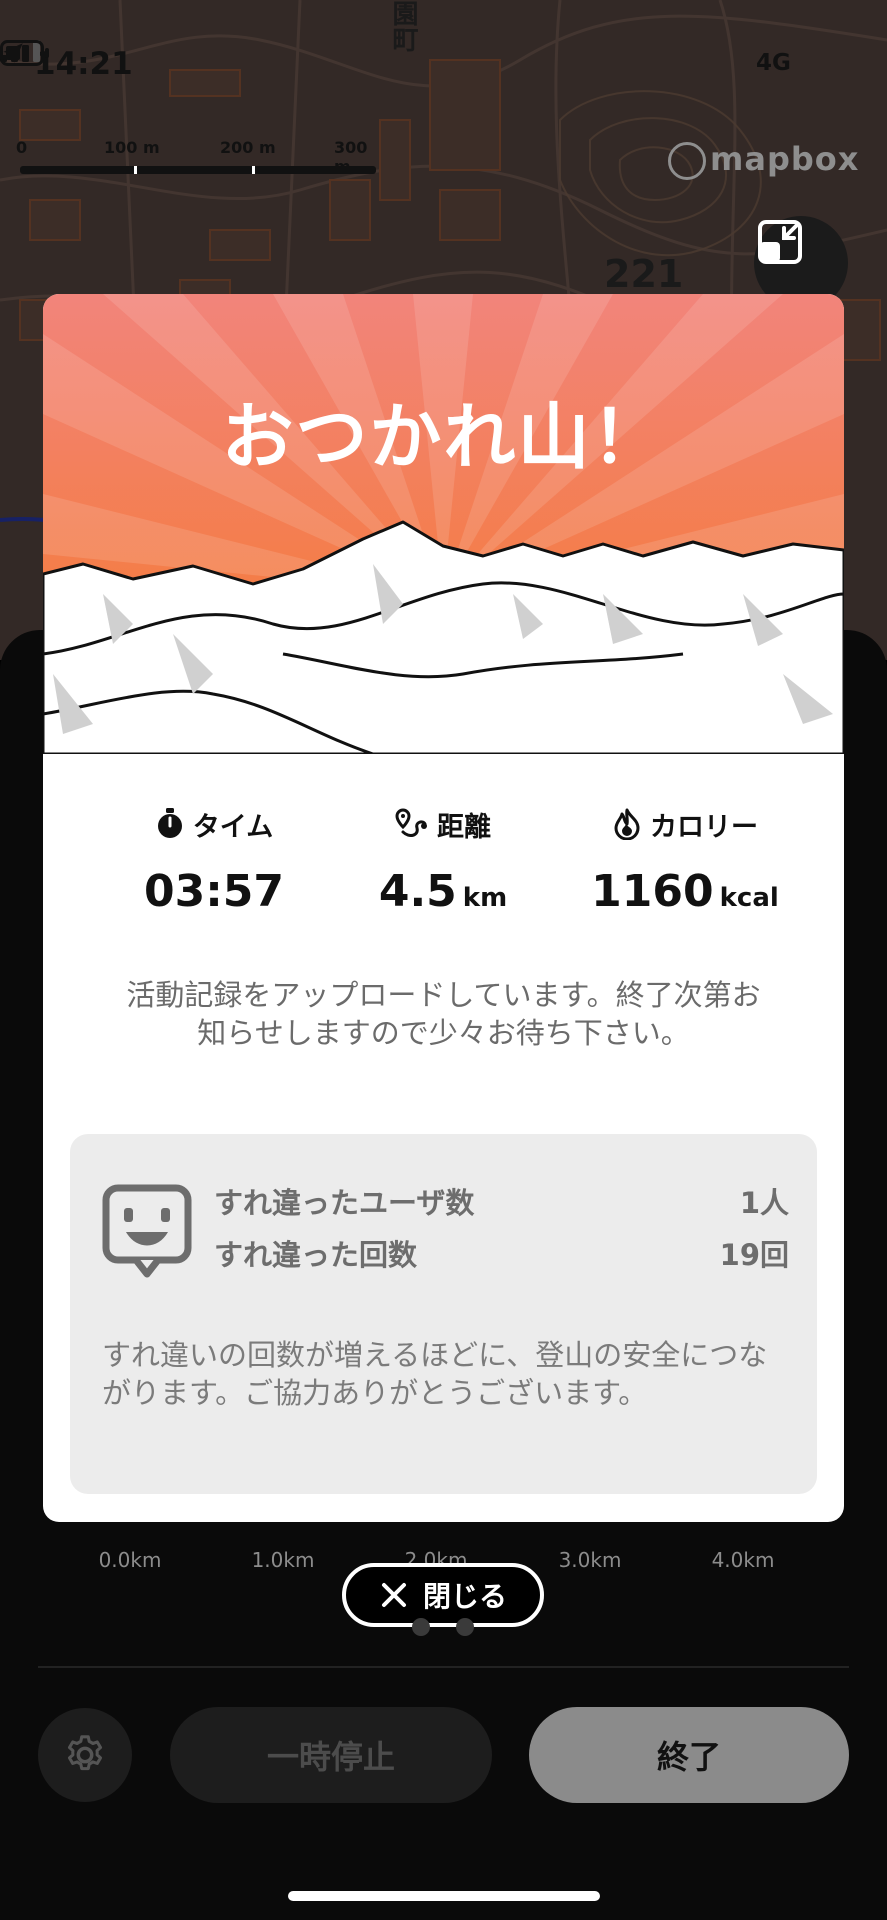 The image size is (887, 1920). I want to click on stat-value: 1160, so click(652, 891).